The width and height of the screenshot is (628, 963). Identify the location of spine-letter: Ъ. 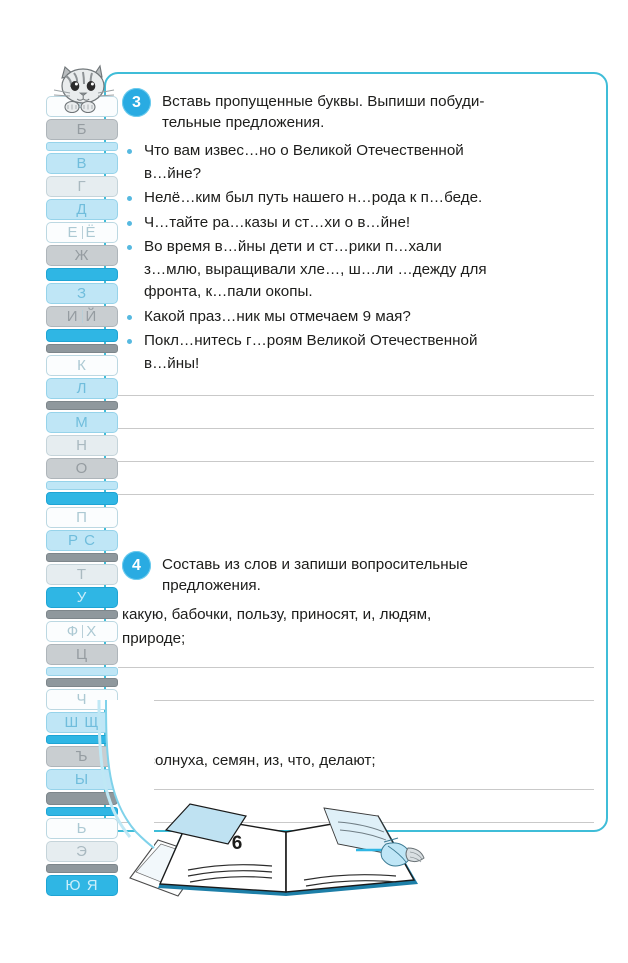
(82, 756).